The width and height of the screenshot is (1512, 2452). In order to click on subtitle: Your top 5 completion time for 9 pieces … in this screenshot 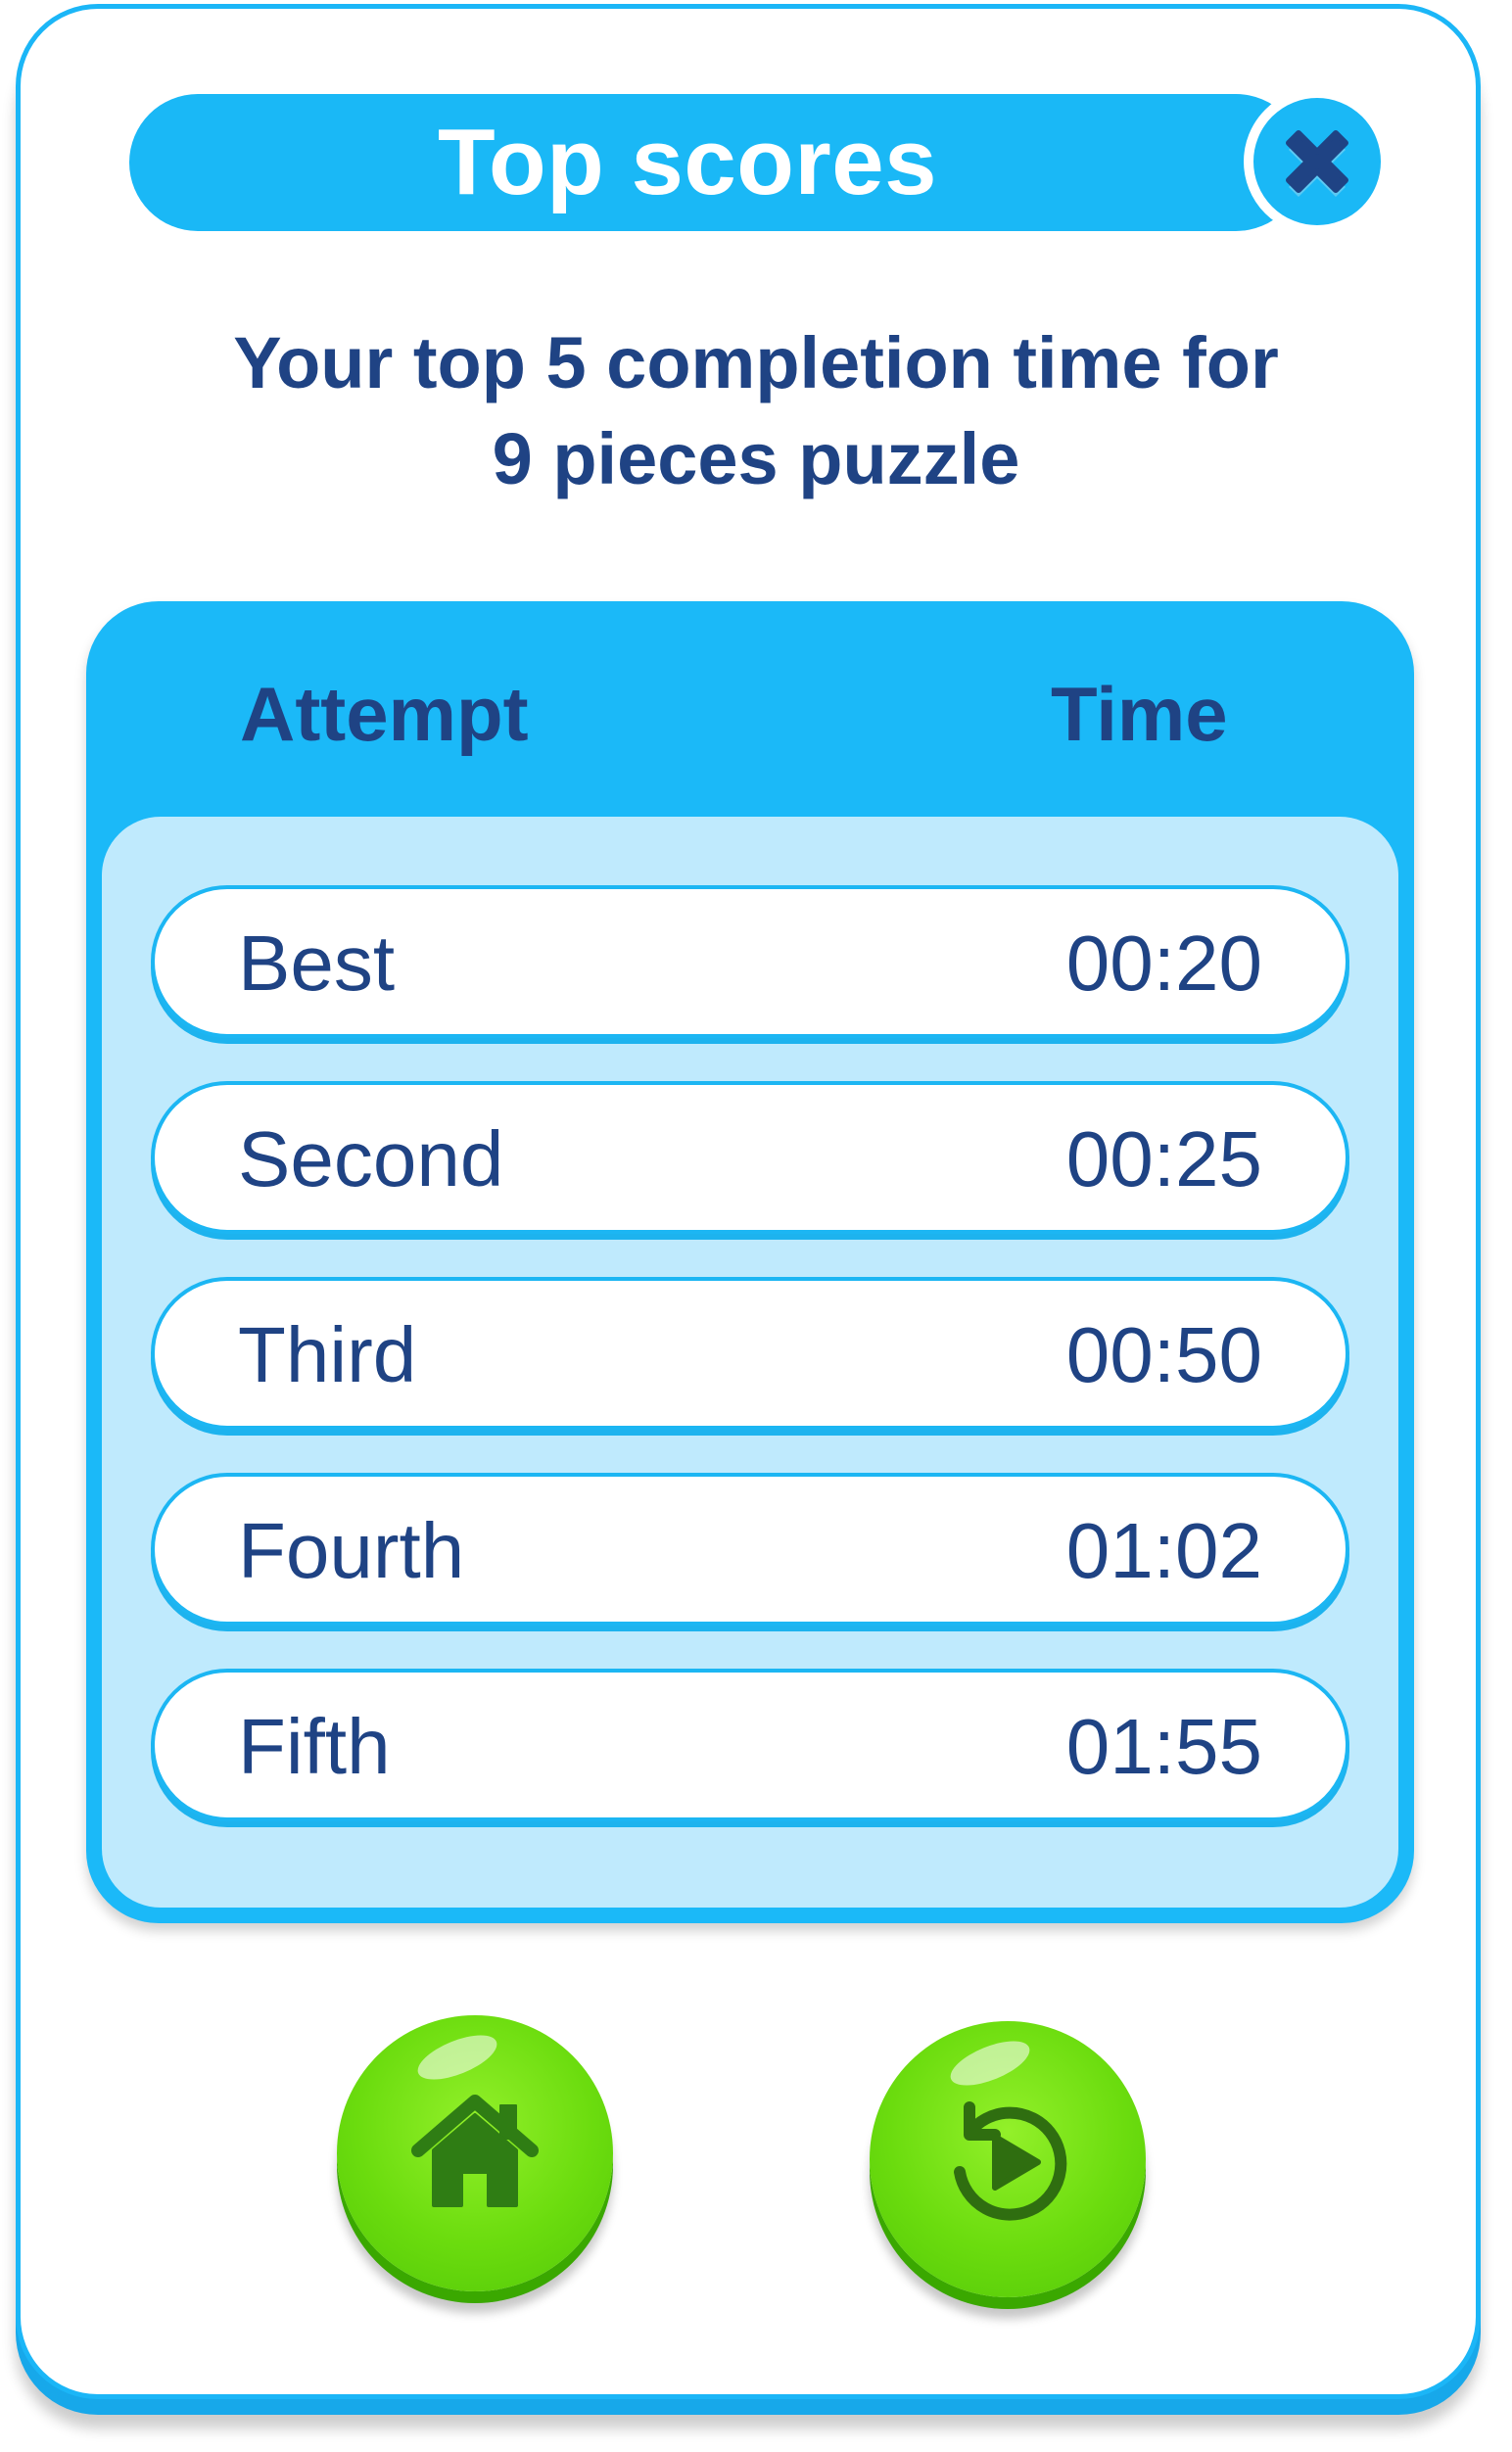, I will do `click(756, 411)`.